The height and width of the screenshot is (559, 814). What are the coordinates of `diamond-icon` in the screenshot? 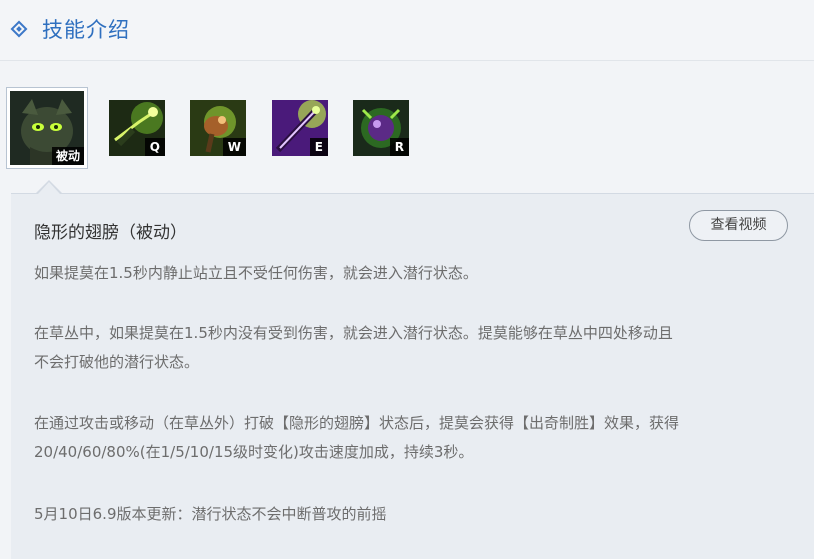 It's located at (19, 29).